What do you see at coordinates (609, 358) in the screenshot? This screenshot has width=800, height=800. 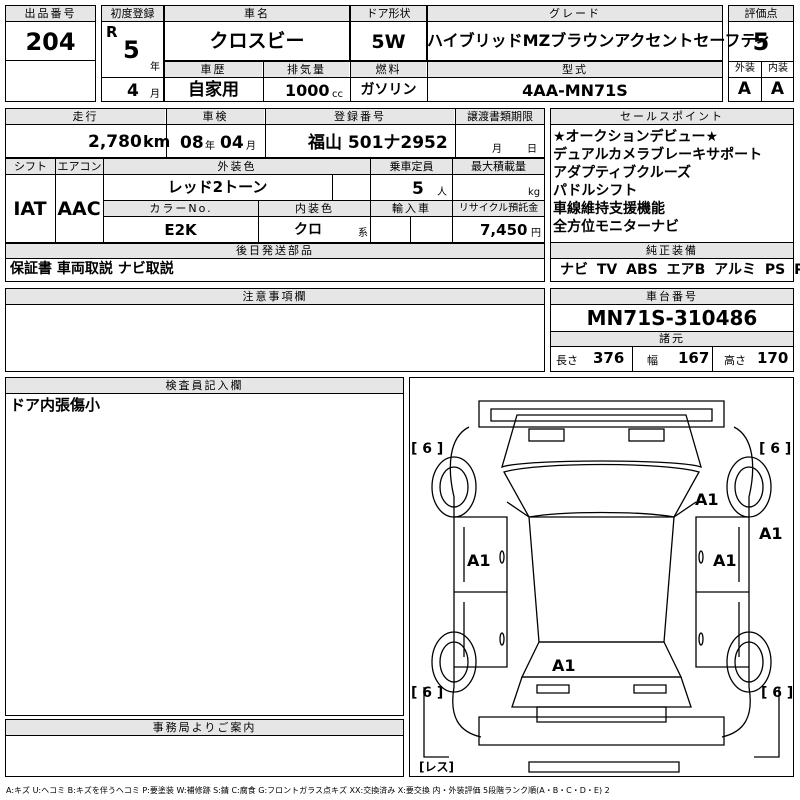 I see `length: 376` at bounding box center [609, 358].